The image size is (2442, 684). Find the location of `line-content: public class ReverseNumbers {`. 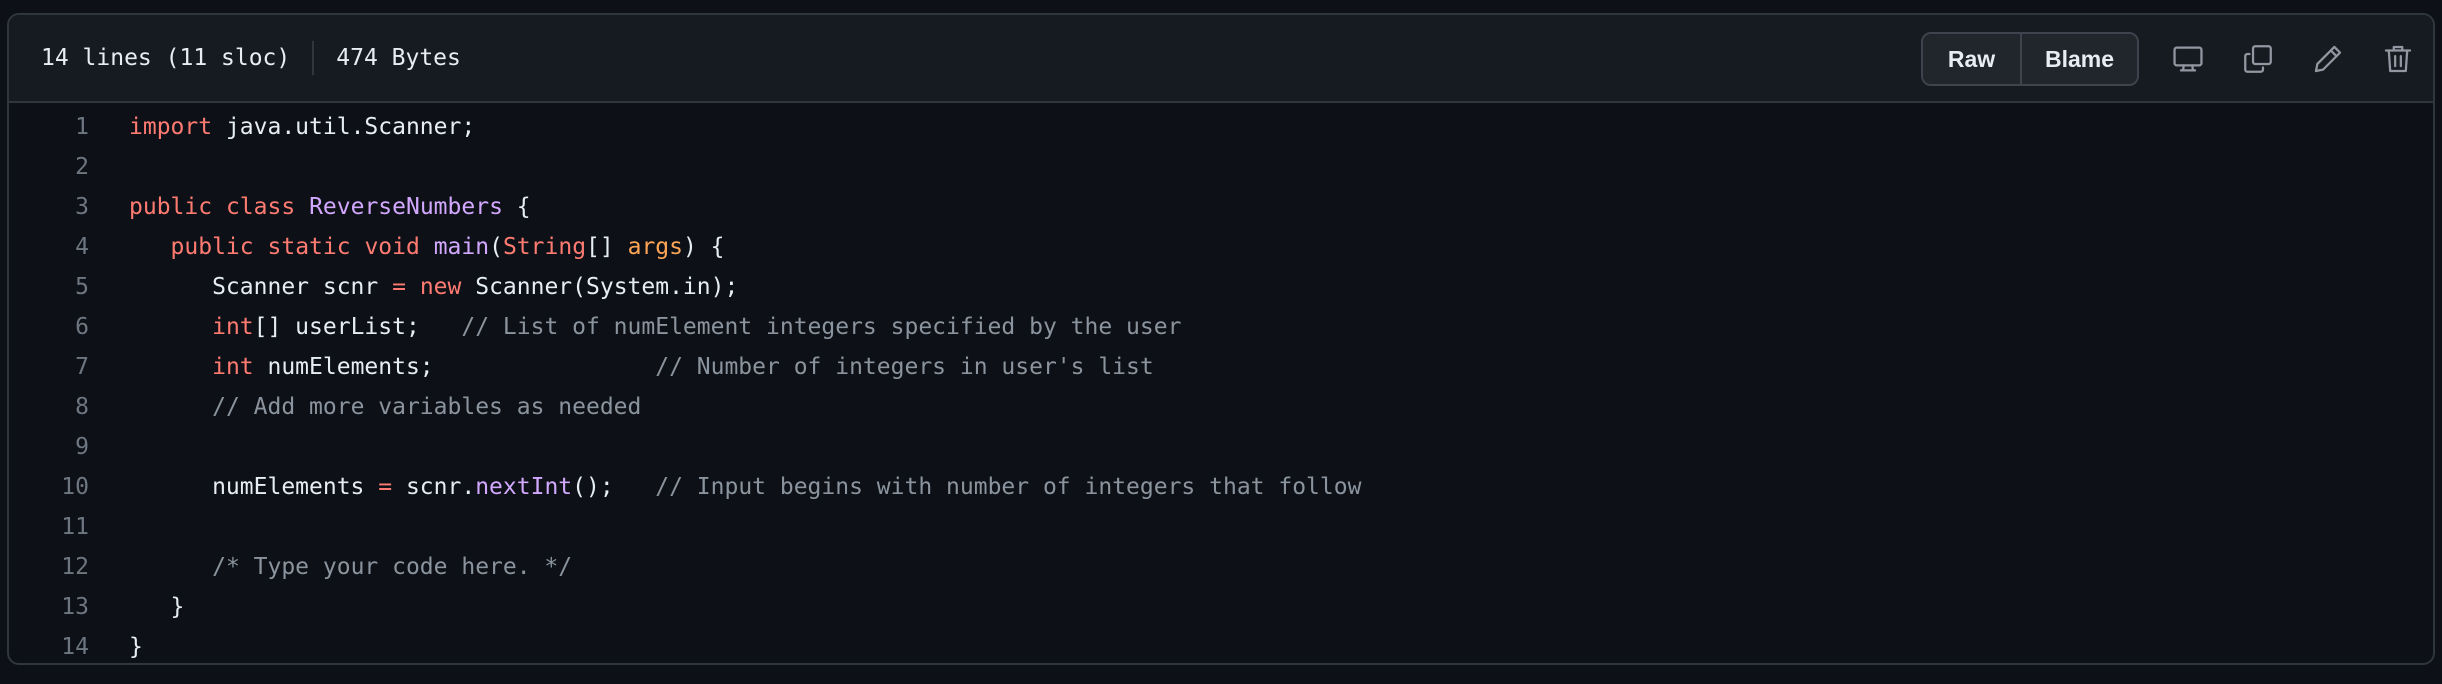

line-content: public class ReverseNumbers { is located at coordinates (310, 207).